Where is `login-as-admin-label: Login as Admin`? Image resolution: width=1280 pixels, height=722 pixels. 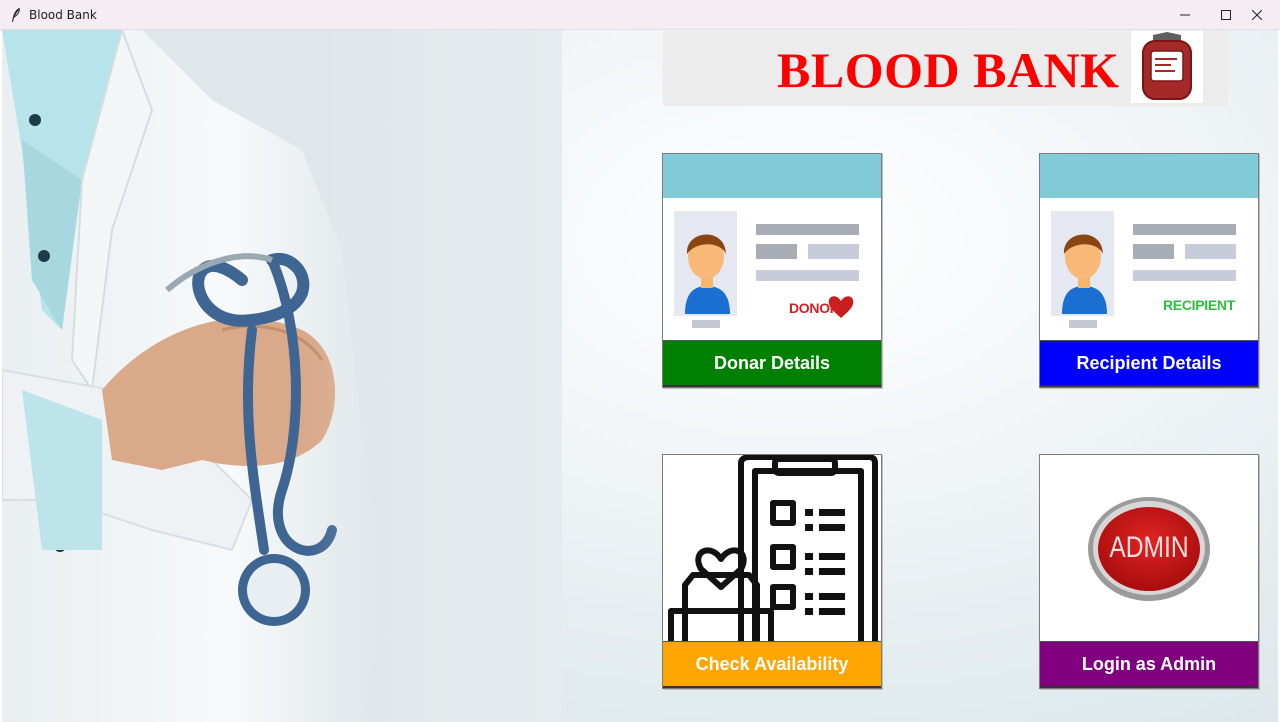 login-as-admin-label: Login as Admin is located at coordinates (1149, 663).